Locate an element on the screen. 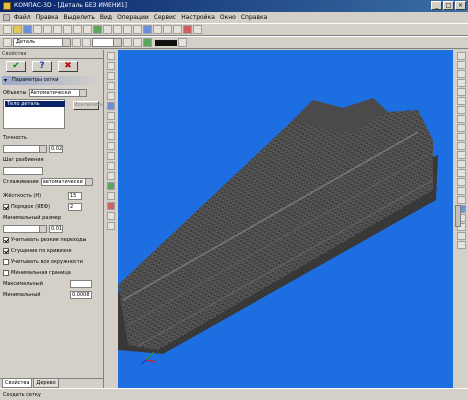 The height and width of the screenshot is (400, 468). rotate-icon is located at coordinates (137, 29).